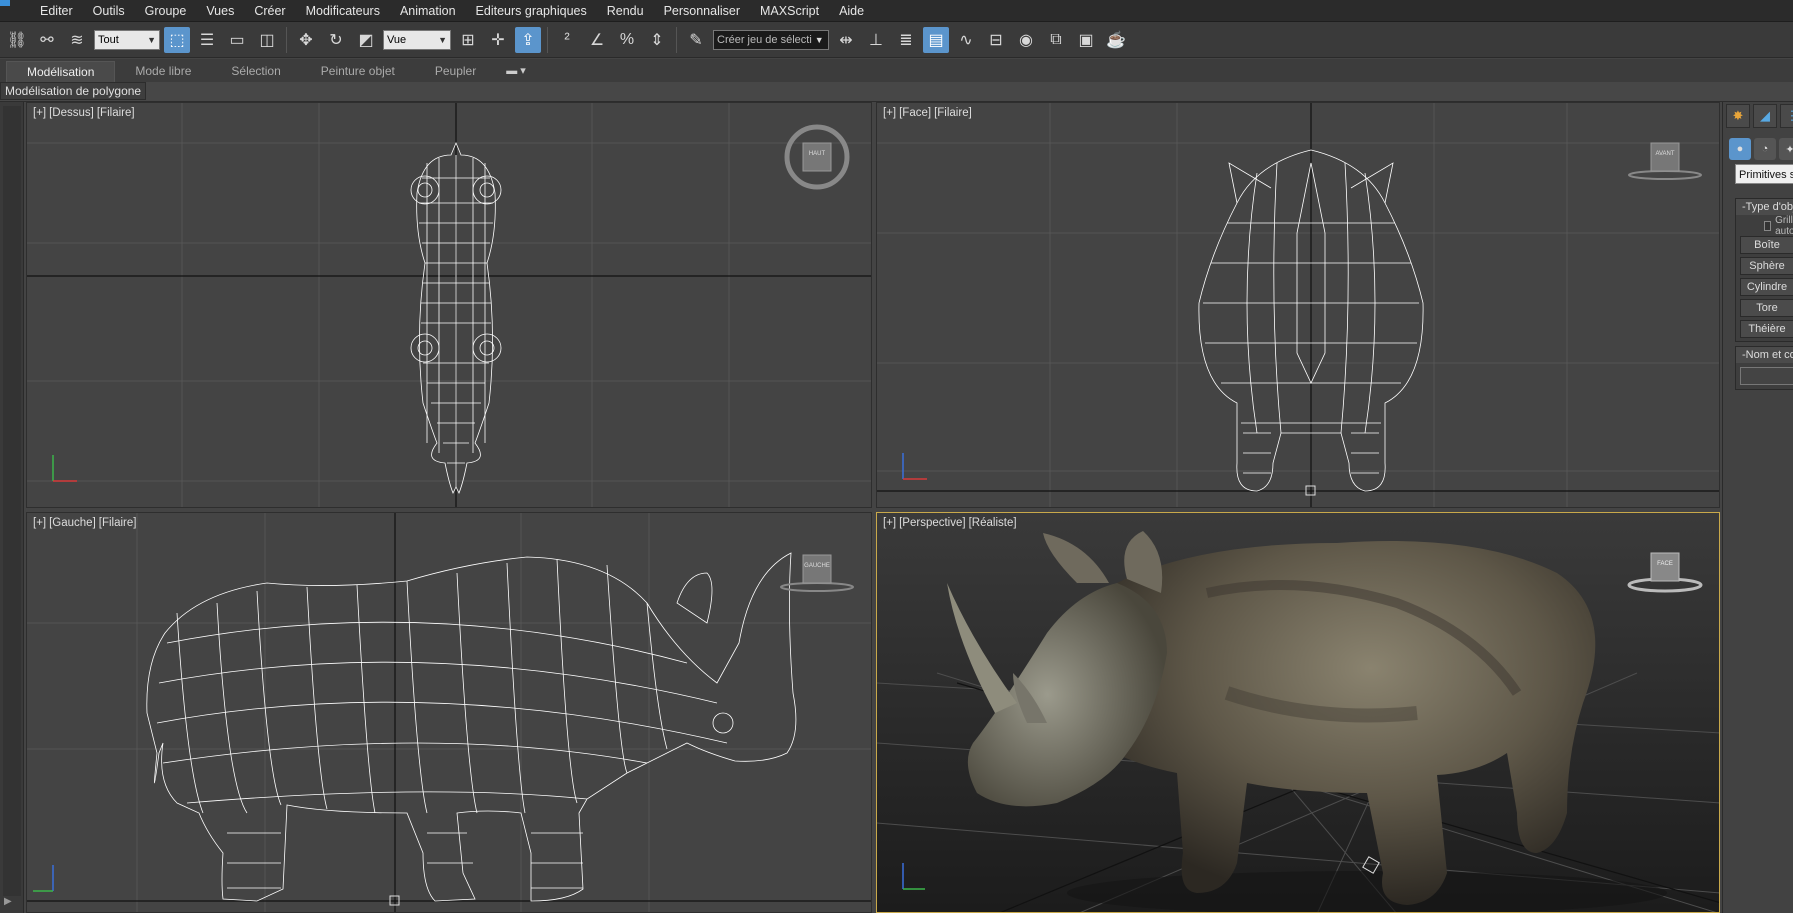 Image resolution: width=1793 pixels, height=913 pixels. What do you see at coordinates (306, 40) in the screenshot?
I see `move-icon: ✥` at bounding box center [306, 40].